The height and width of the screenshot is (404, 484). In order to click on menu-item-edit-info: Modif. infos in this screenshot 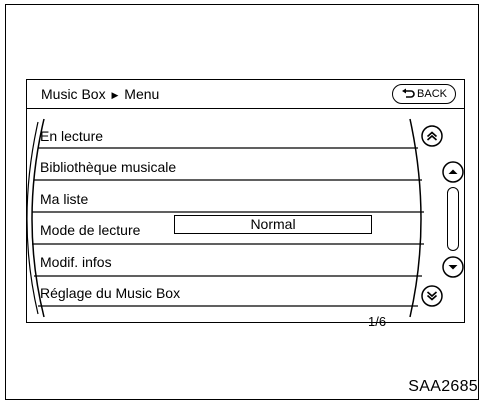, I will do `click(76, 262)`.